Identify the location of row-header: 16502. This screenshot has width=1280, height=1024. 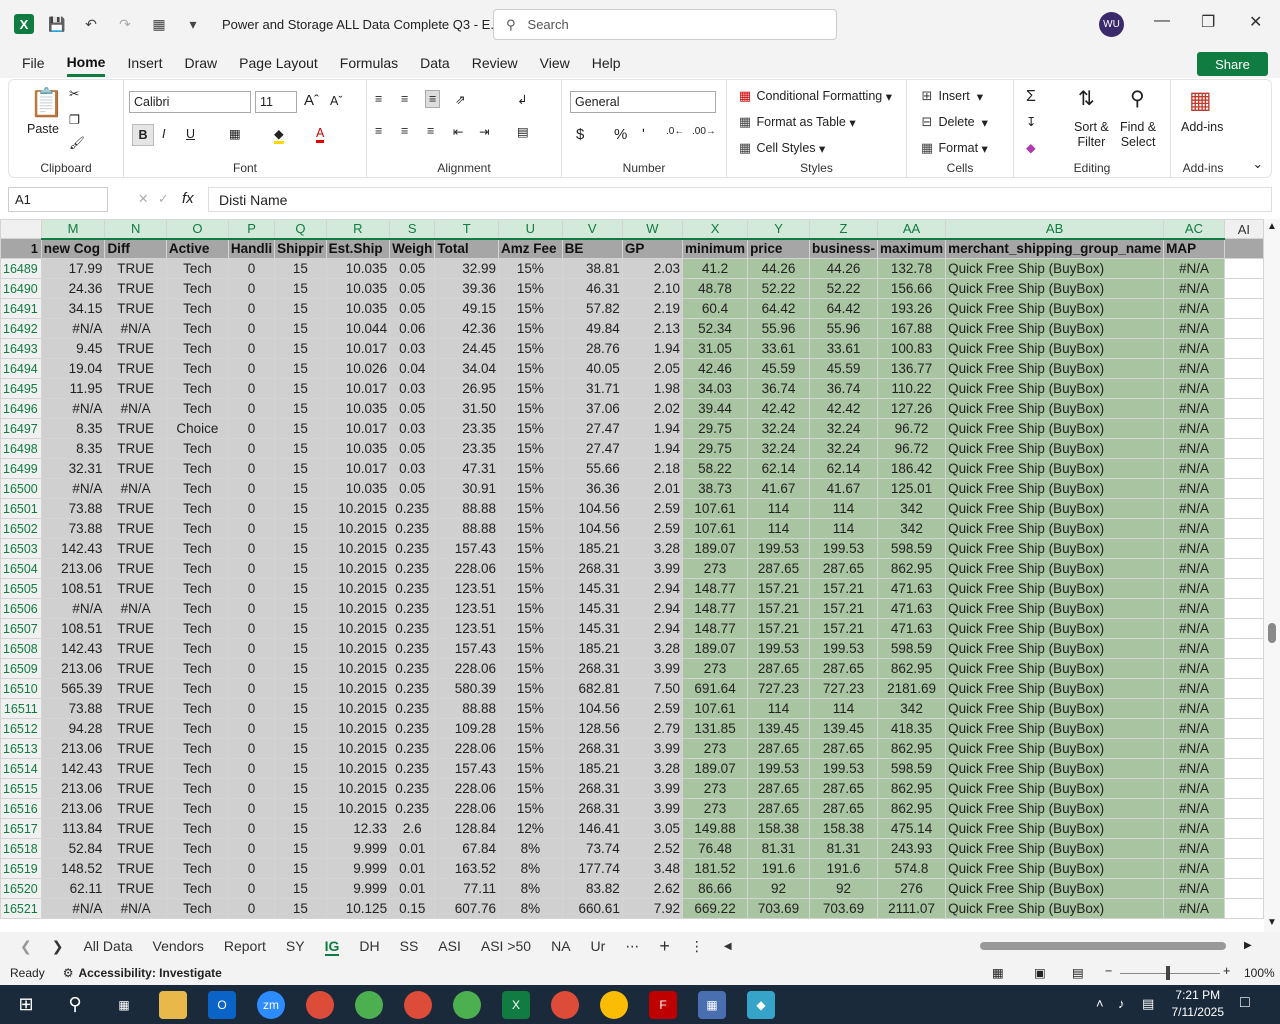
(21, 528).